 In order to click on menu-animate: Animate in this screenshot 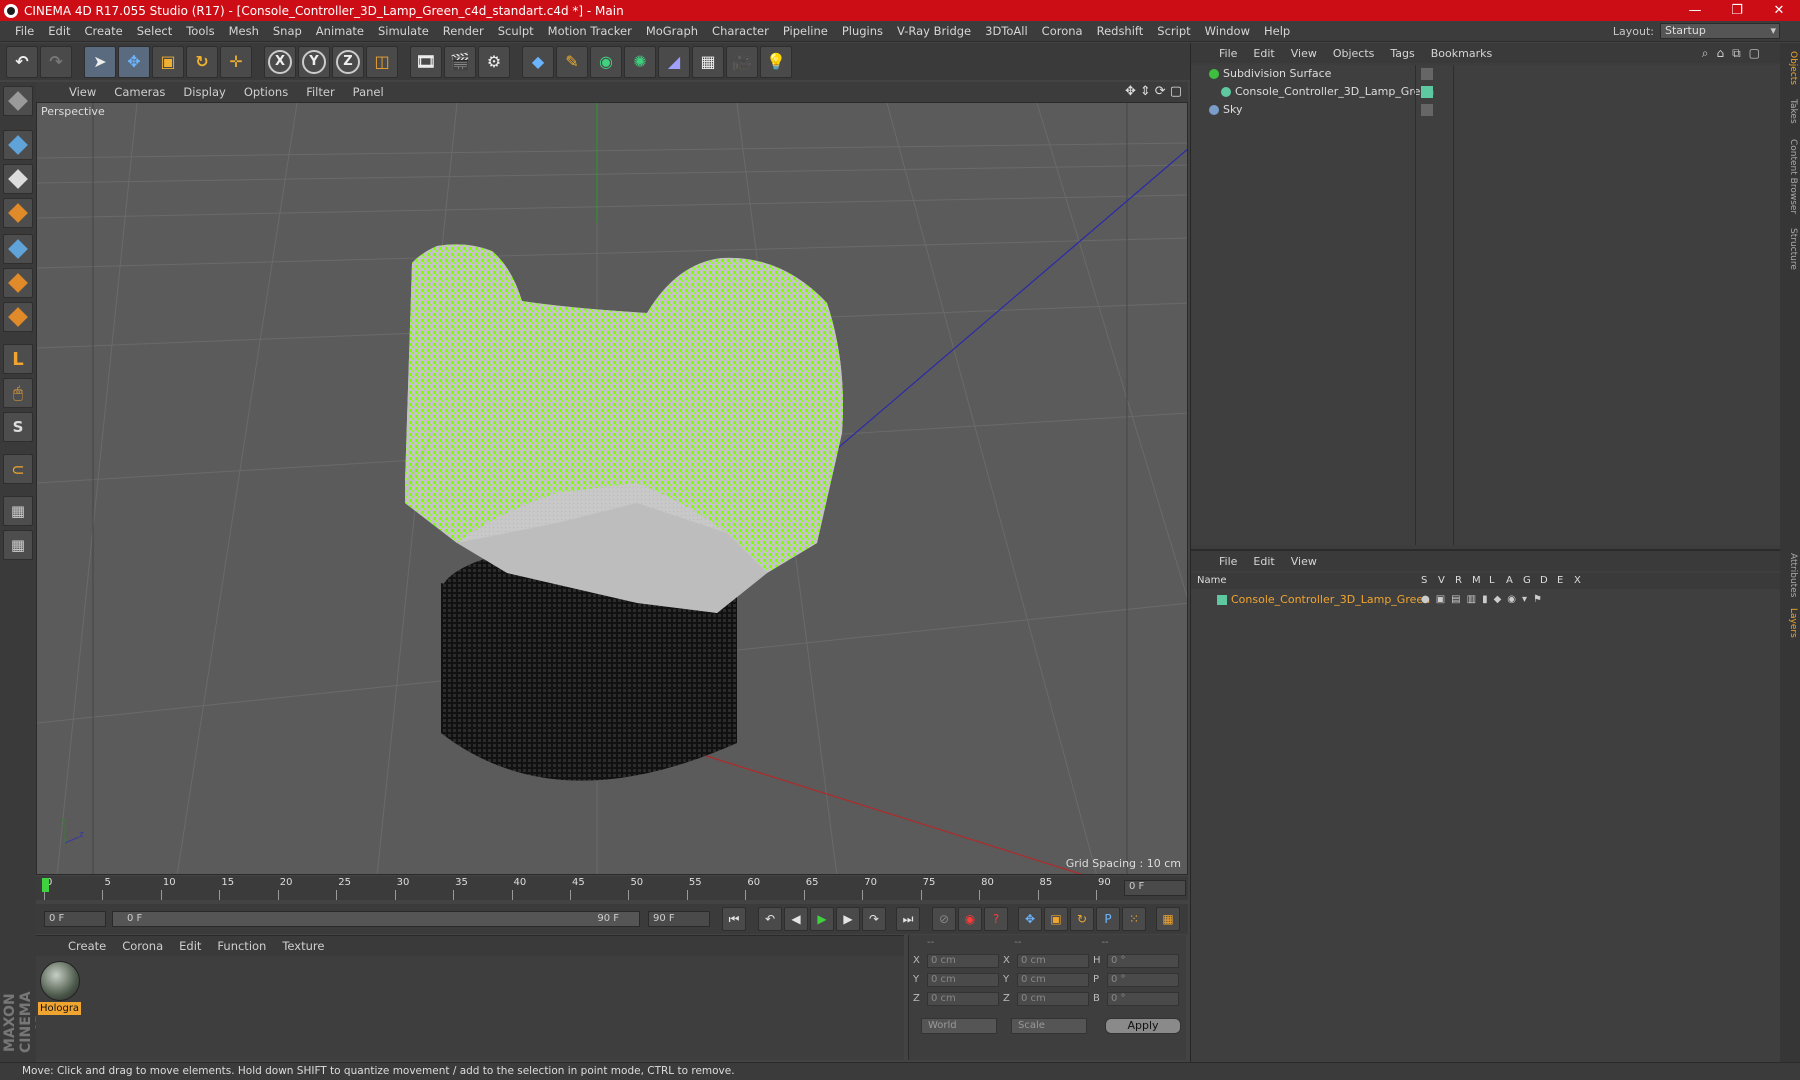, I will do `click(340, 31)`.